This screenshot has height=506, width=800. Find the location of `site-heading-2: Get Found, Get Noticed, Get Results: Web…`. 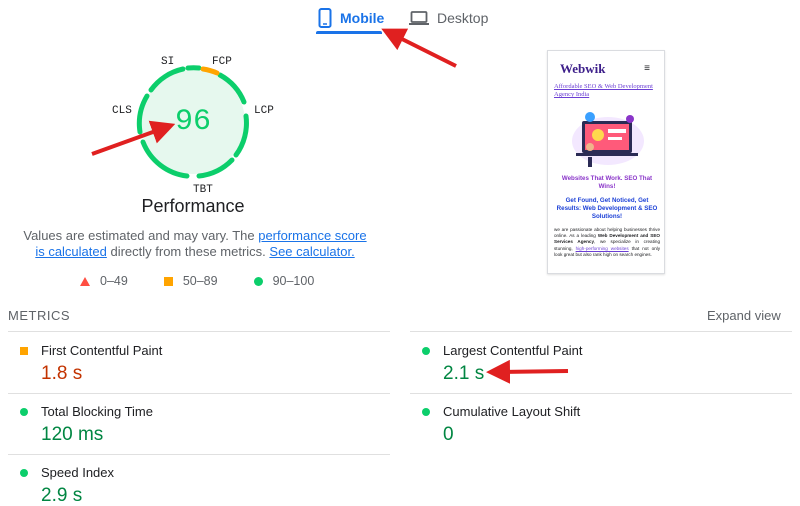

site-heading-2: Get Found, Get Noticed, Get Results: Web… is located at coordinates (607, 208).